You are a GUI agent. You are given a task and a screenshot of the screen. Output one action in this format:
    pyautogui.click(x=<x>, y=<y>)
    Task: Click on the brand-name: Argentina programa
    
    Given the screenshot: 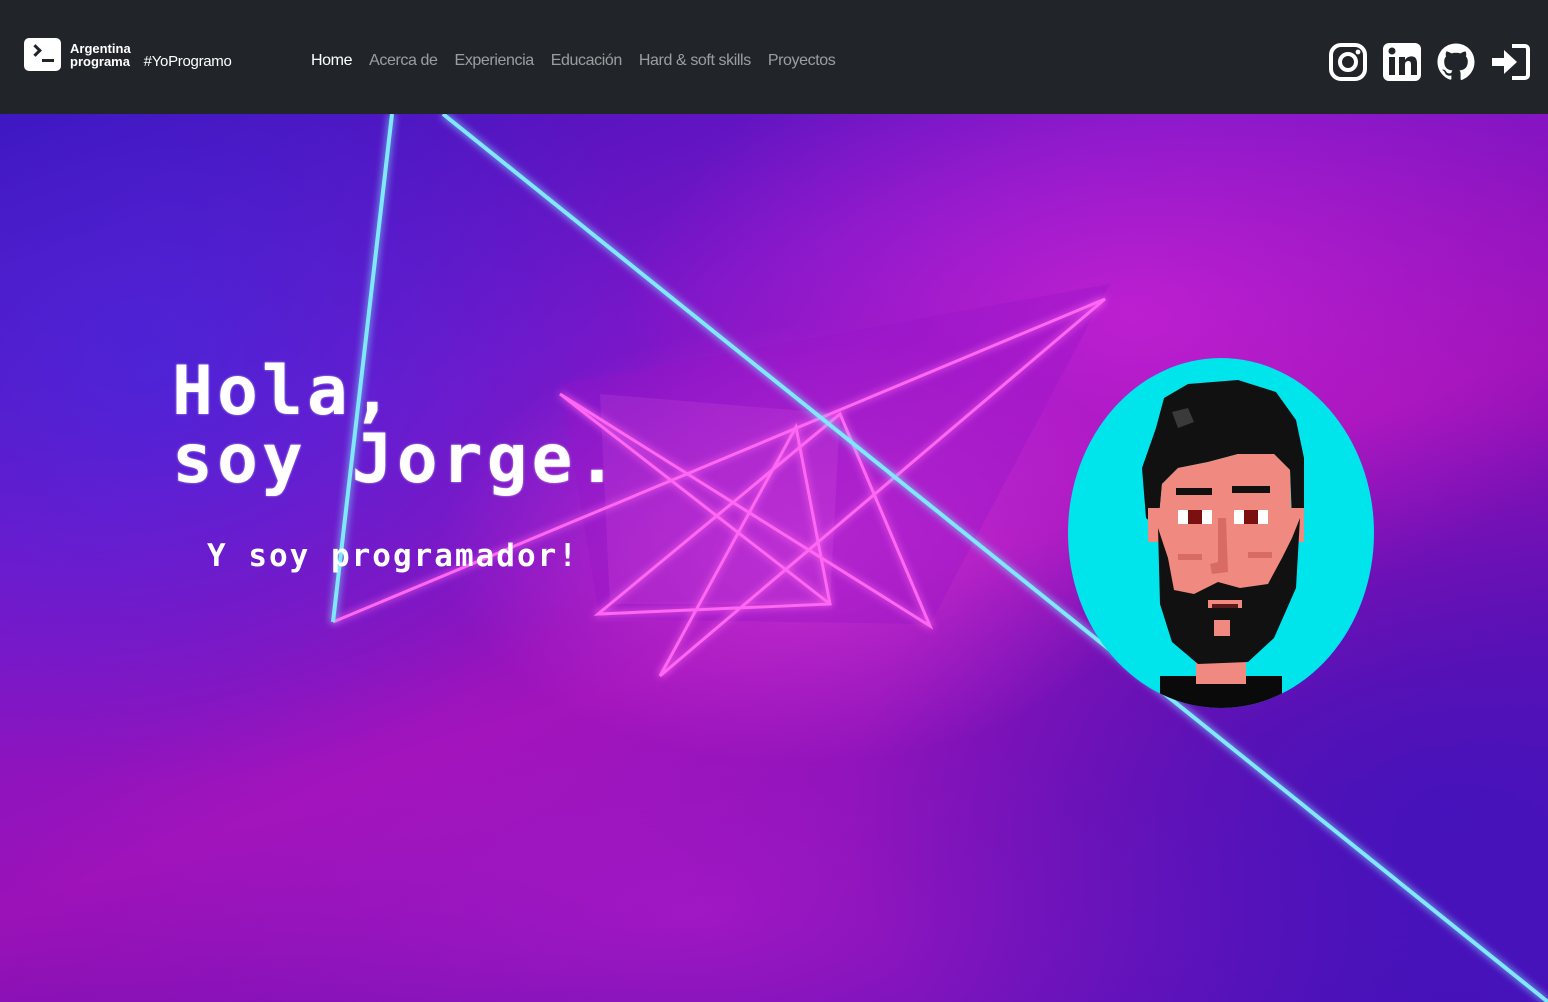 What is the action you would take?
    pyautogui.click(x=100, y=55)
    